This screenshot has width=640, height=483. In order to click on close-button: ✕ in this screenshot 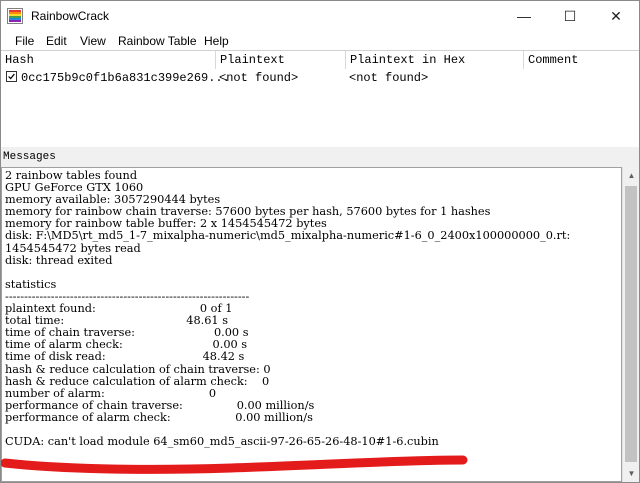, I will do `click(616, 16)`.